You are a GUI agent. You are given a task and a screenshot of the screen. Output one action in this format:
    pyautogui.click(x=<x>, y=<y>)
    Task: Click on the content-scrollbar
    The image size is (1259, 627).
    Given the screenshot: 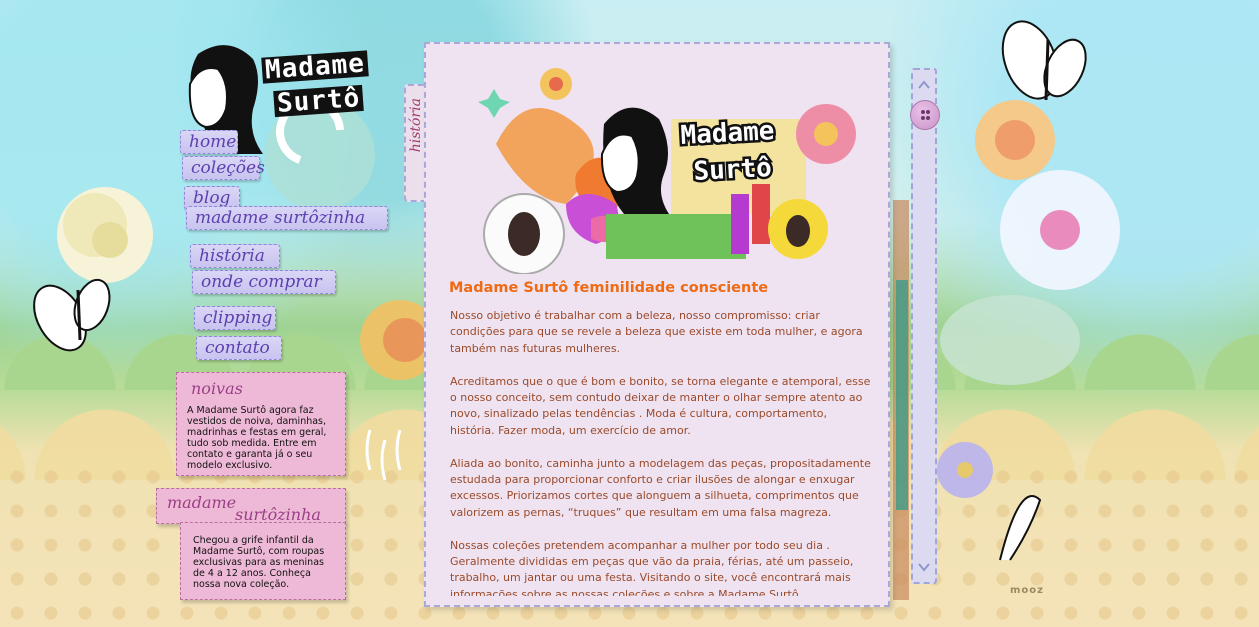 What is the action you would take?
    pyautogui.click(x=924, y=326)
    